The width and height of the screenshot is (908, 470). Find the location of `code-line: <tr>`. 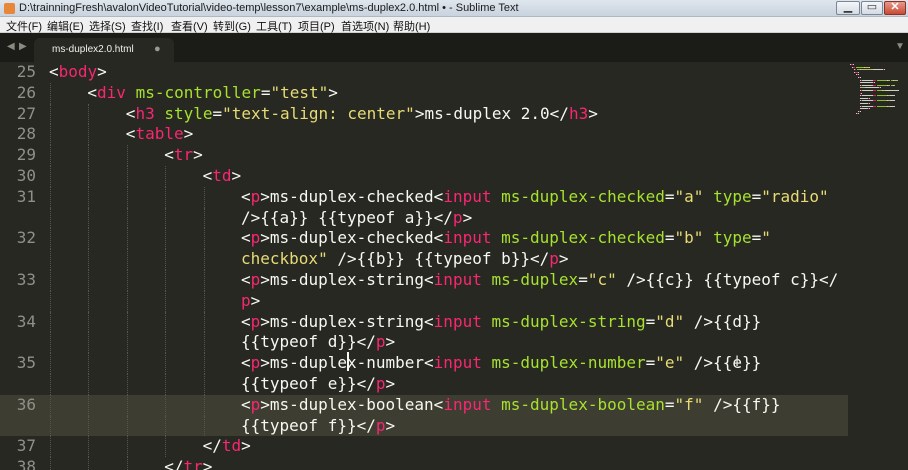

code-line: <tr> is located at coordinates (183, 155).